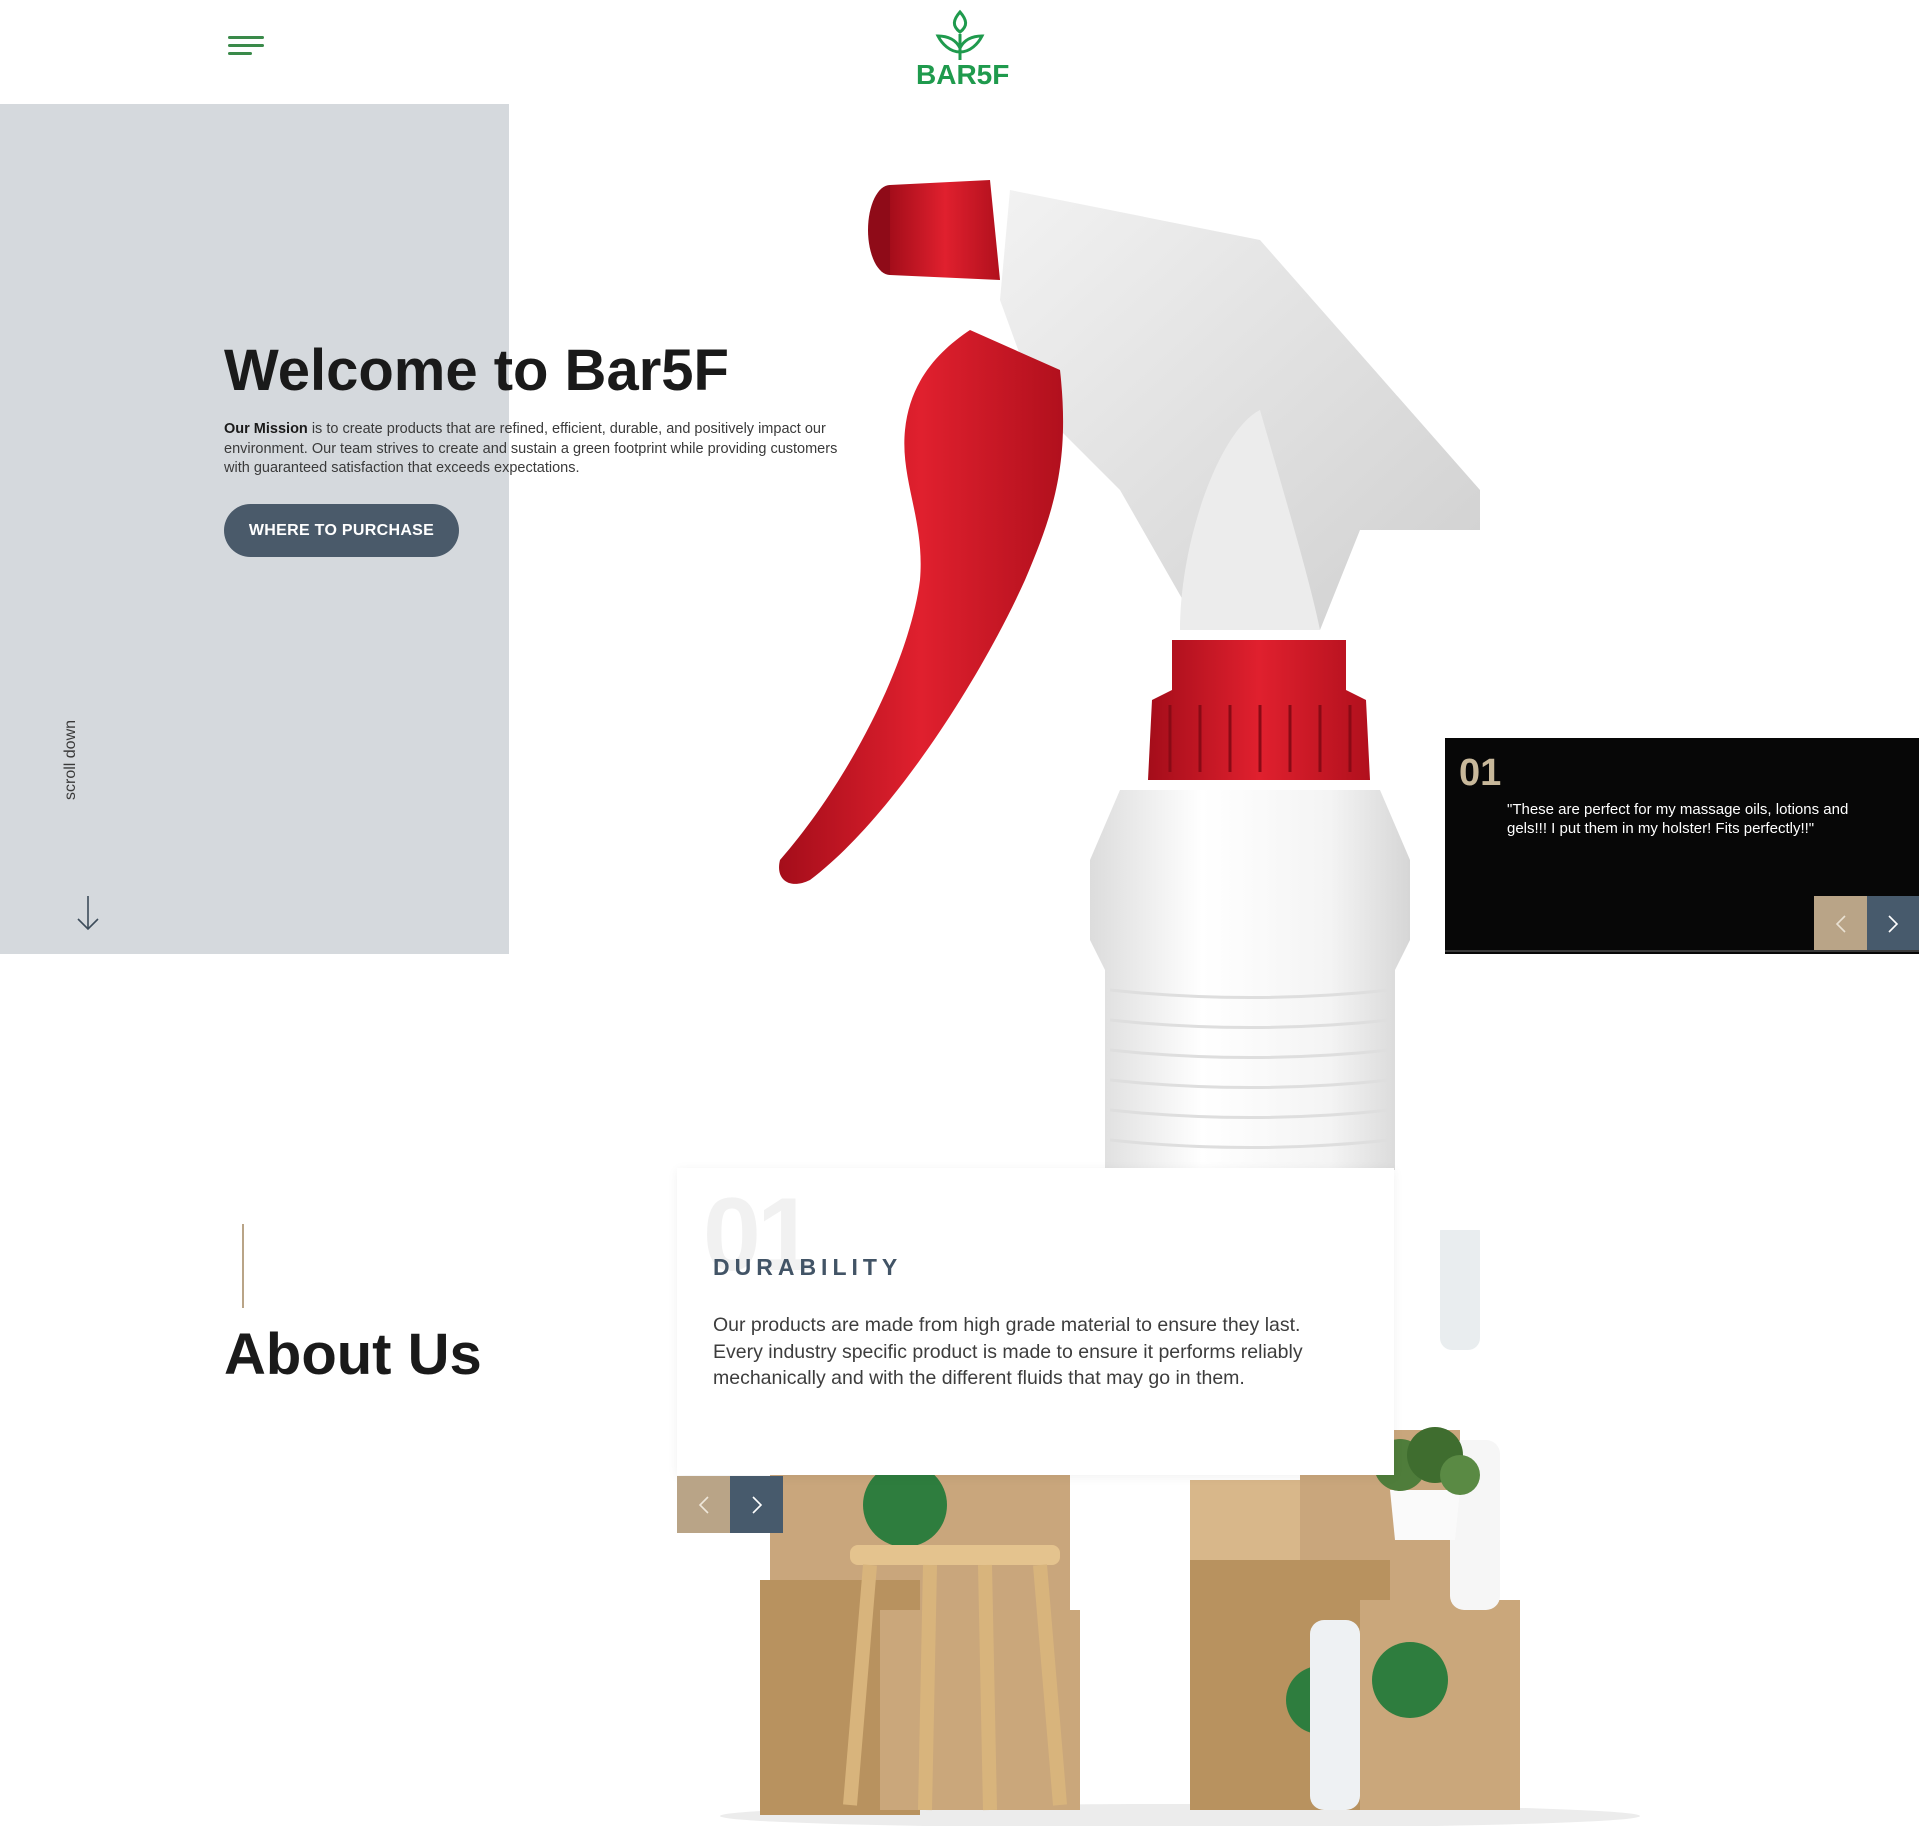 This screenshot has width=1919, height=1826. What do you see at coordinates (353, 1354) in the screenshot?
I see `about-title: About Us` at bounding box center [353, 1354].